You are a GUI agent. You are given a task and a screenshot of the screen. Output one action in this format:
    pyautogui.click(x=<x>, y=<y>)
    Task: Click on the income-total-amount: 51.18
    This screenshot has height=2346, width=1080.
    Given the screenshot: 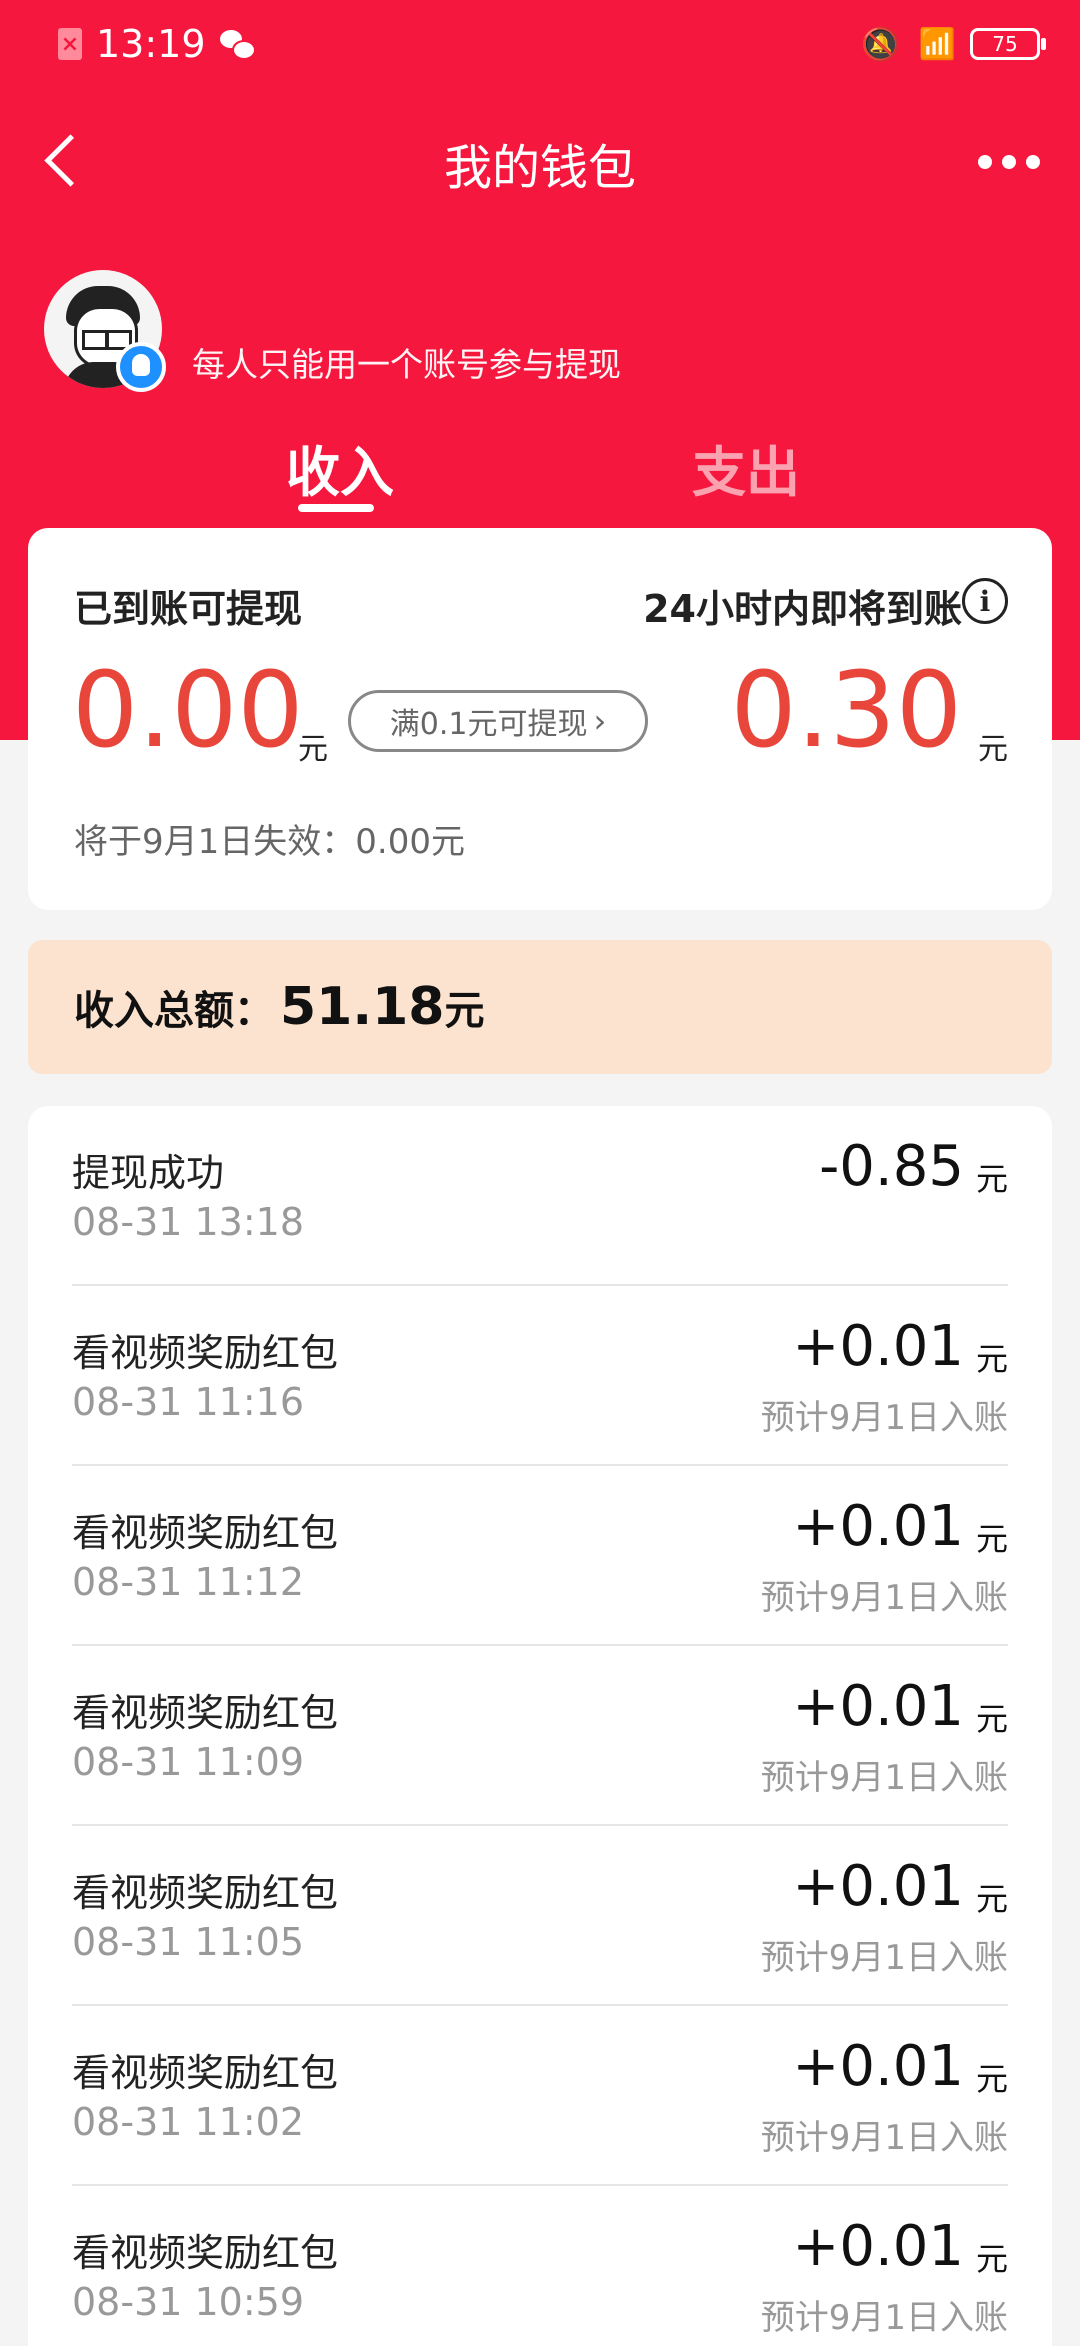 What is the action you would take?
    pyautogui.click(x=362, y=1007)
    